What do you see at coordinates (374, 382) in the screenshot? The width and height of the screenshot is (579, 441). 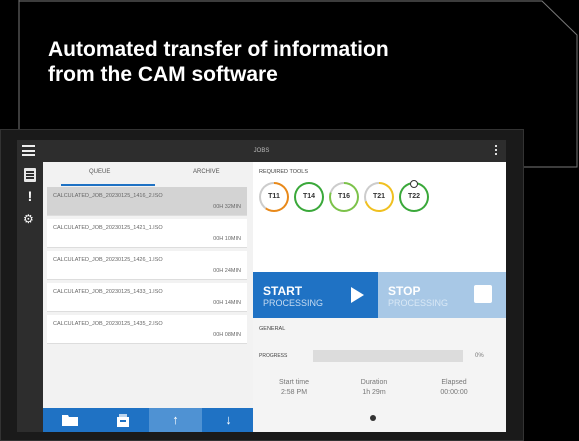 I see `stat-label: Duration` at bounding box center [374, 382].